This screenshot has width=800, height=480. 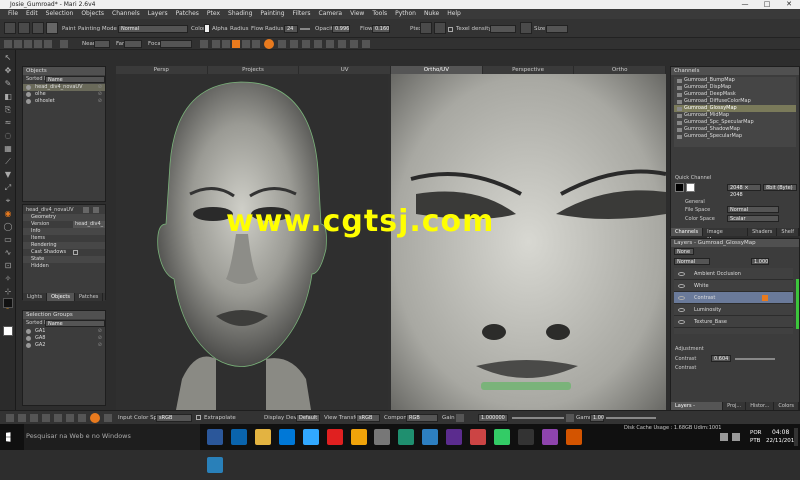 I want to click on gain-input: 1.000000, so click(x=493, y=418).